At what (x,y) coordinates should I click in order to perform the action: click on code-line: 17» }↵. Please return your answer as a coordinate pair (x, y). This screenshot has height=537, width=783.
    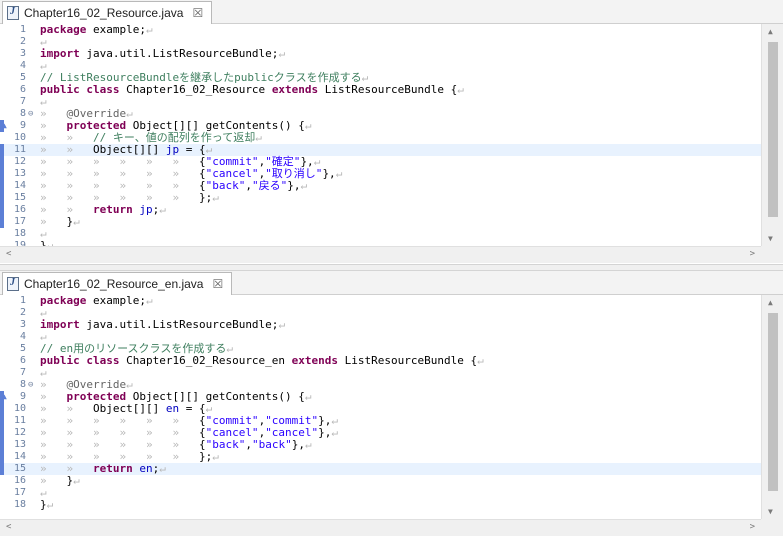
    Looking at the image, I should click on (380, 222).